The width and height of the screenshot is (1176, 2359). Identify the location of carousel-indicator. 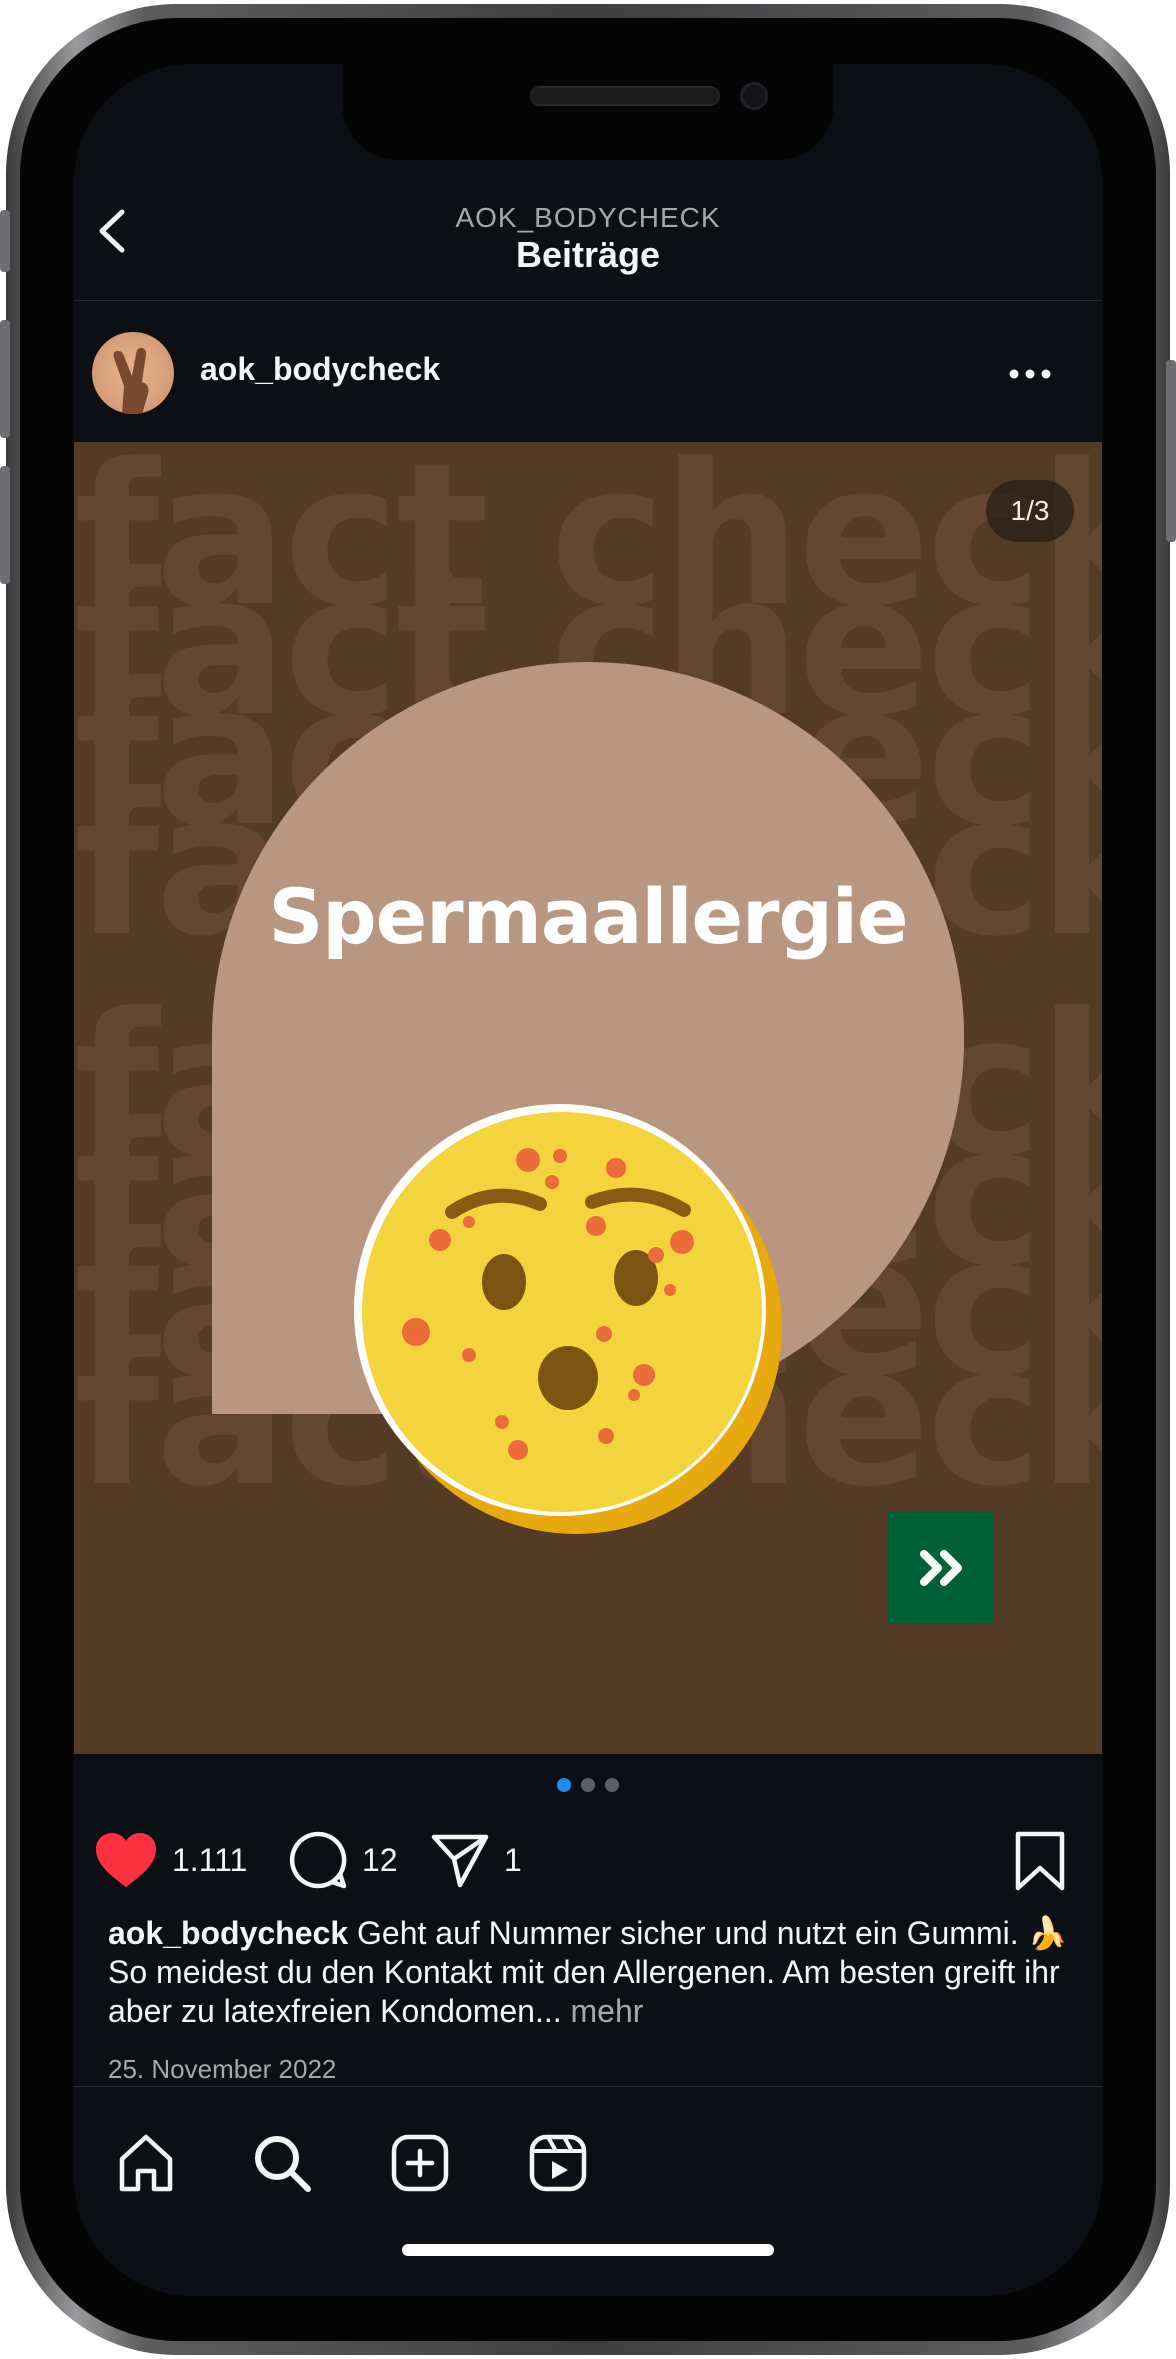
(588, 1787).